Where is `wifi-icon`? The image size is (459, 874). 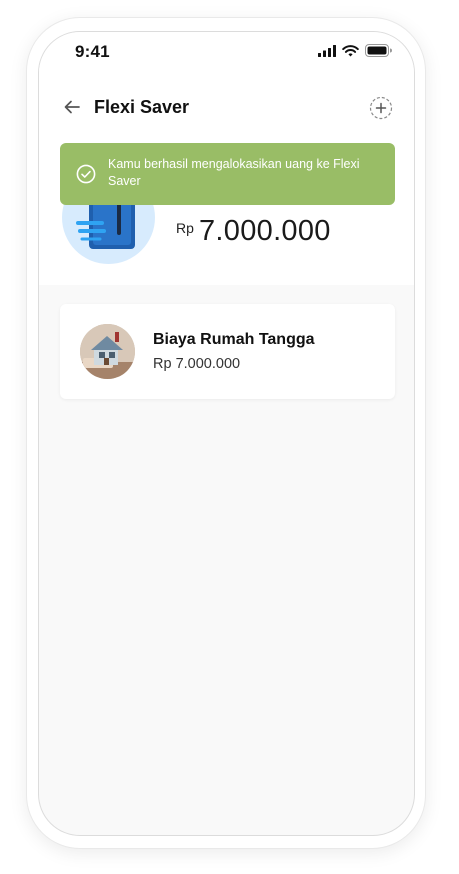 wifi-icon is located at coordinates (350, 50).